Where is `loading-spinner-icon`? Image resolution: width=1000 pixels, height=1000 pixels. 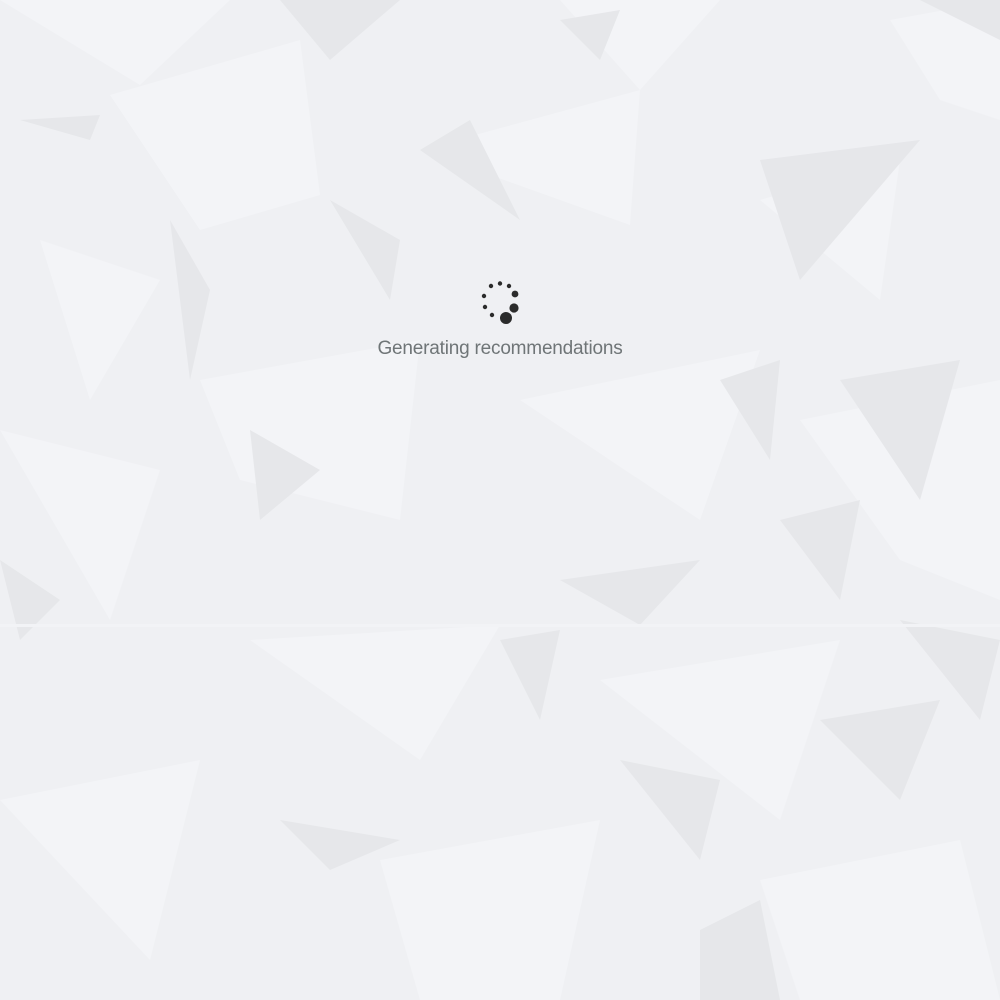
loading-spinner-icon is located at coordinates (500, 302).